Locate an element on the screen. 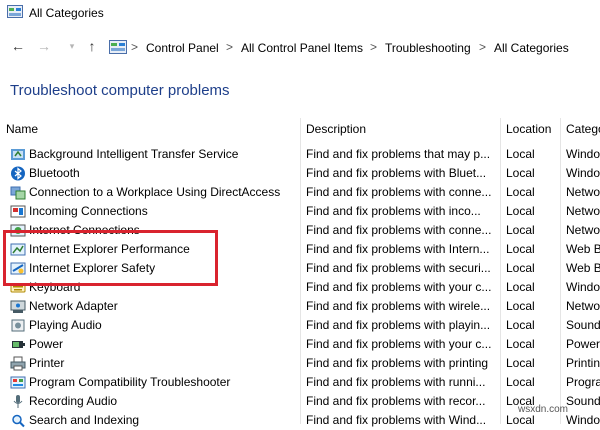  window-title: All Categories is located at coordinates (66, 13).